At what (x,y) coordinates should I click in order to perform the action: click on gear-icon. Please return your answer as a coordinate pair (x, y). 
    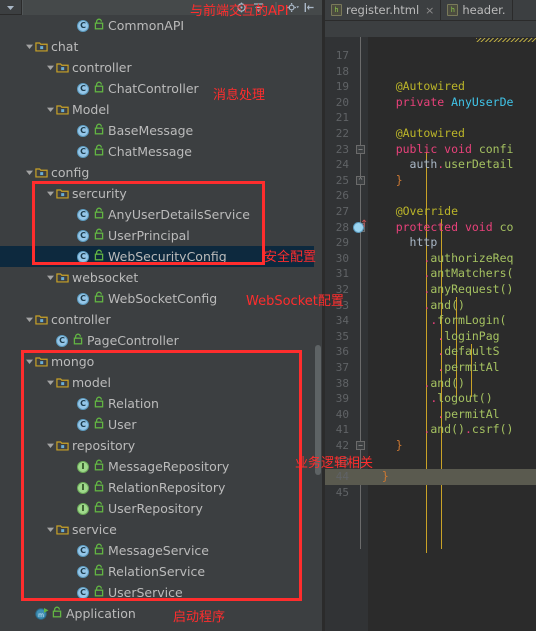
    Looking at the image, I should click on (292, 7).